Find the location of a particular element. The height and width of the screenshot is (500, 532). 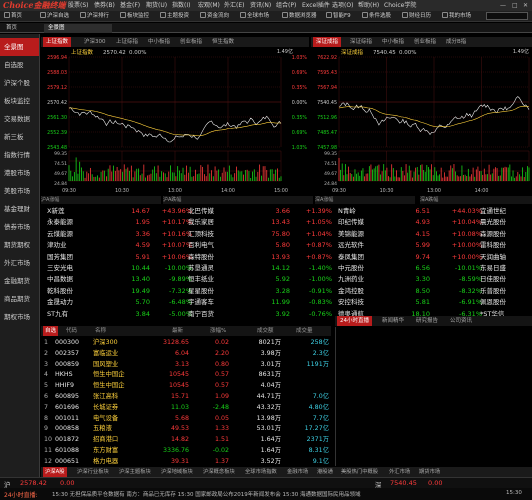

toolbar-my-market-button: 我的市场 is located at coordinates (456, 16).